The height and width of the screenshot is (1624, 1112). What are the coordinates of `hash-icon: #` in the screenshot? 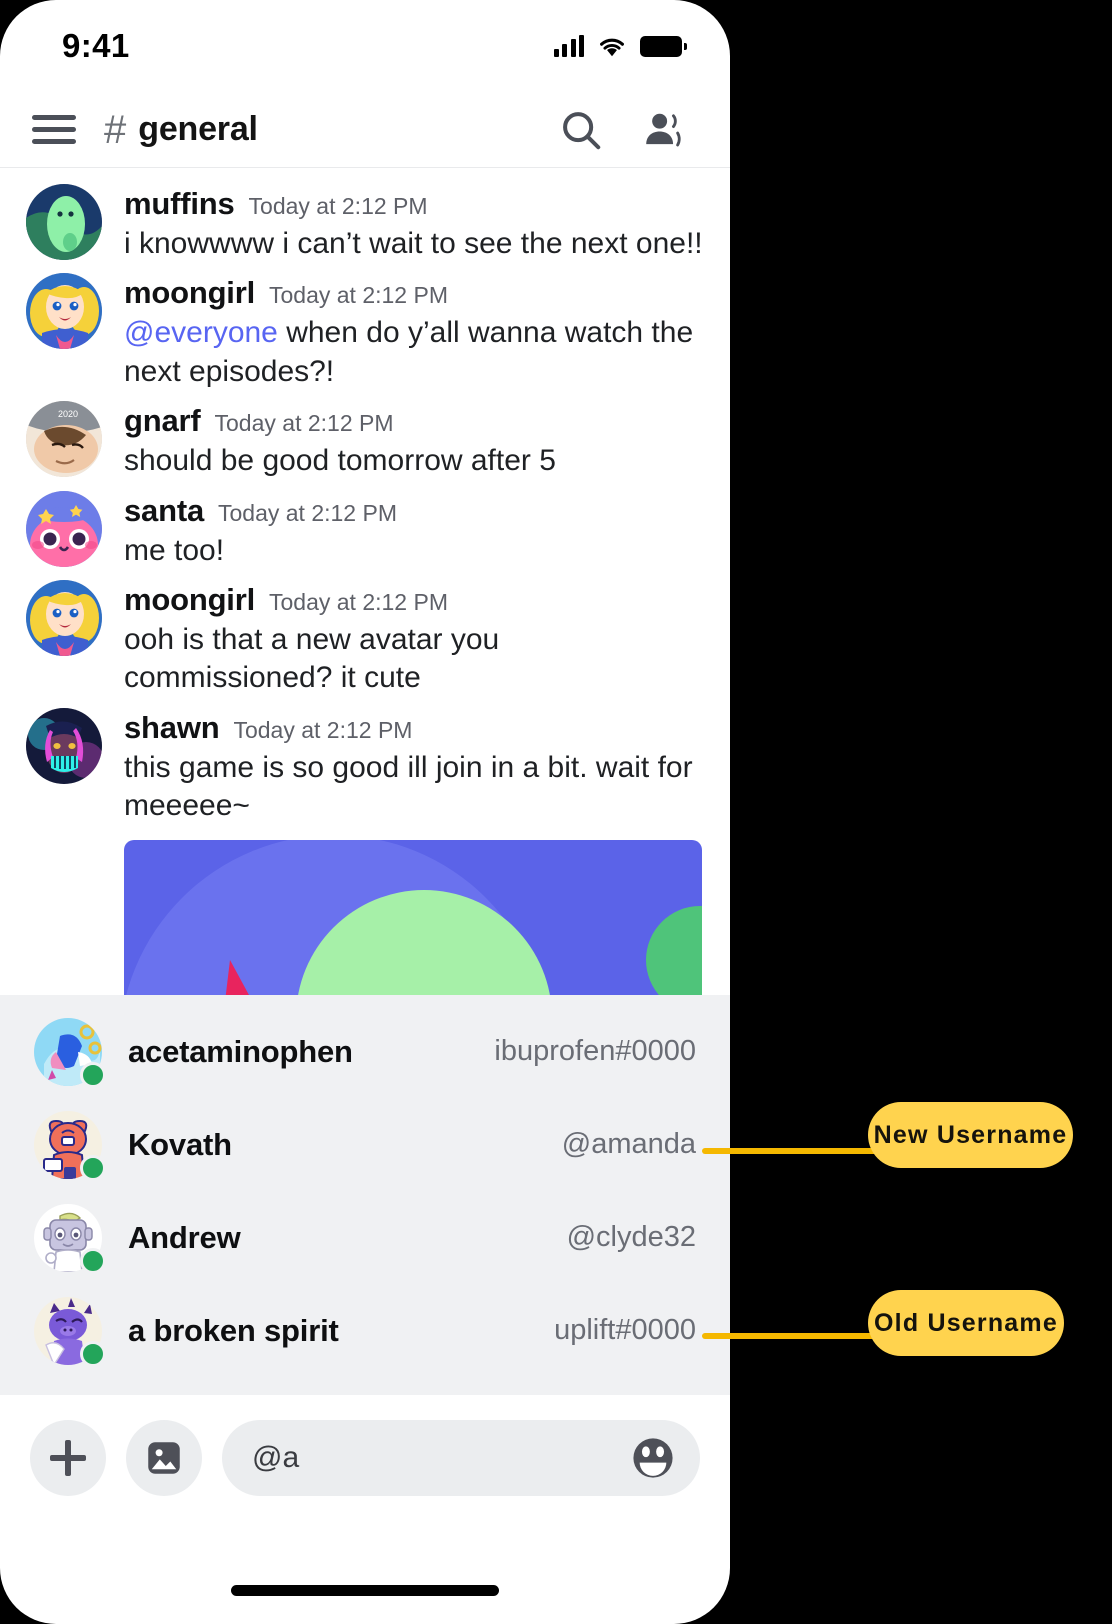 It's located at (115, 129).